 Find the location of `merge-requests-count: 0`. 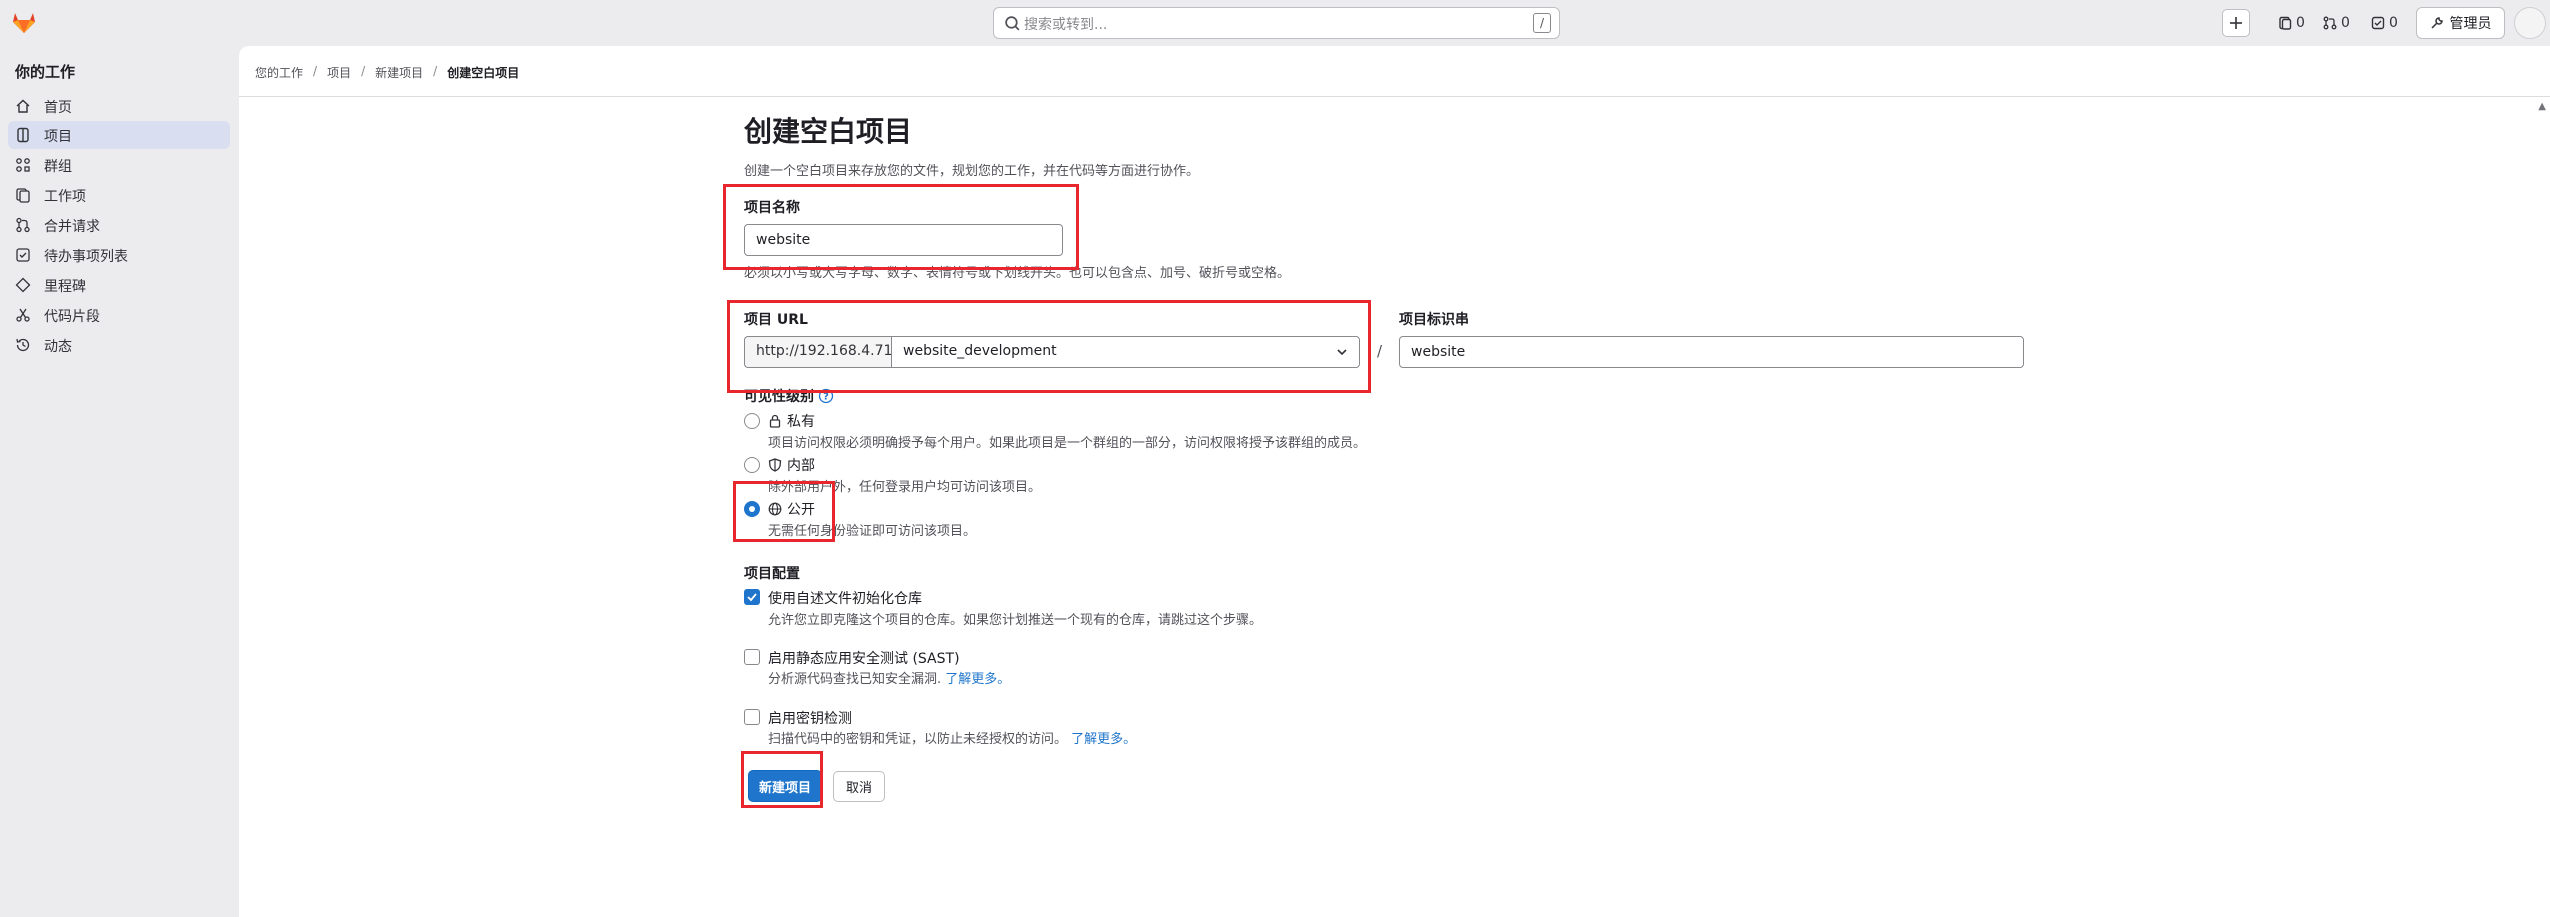

merge-requests-count: 0 is located at coordinates (2345, 23).